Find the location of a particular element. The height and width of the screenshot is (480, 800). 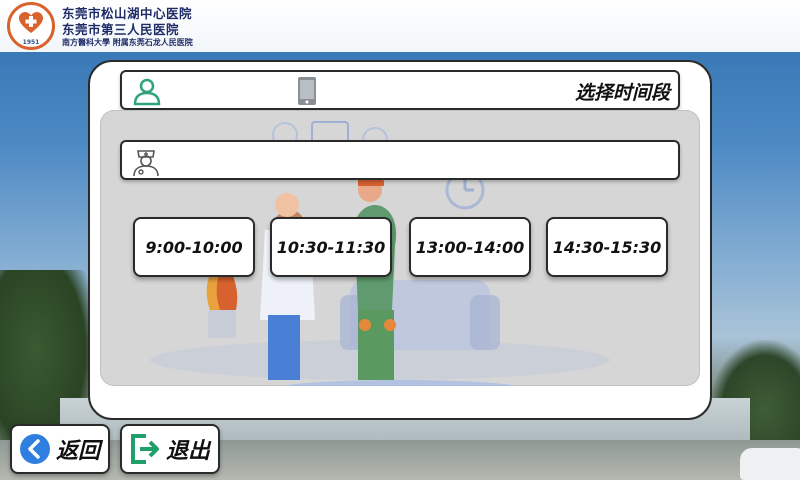

back-button: 返回 is located at coordinates (60, 449).